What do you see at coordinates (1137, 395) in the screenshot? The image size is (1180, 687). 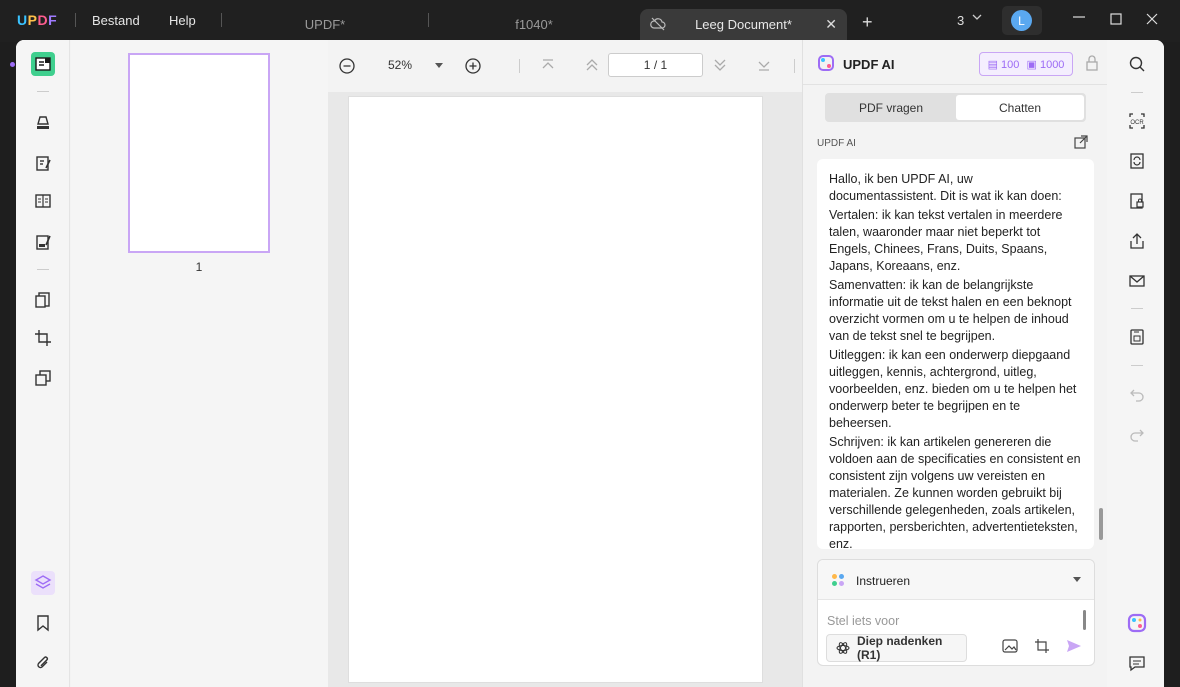 I see `undo-icon` at bounding box center [1137, 395].